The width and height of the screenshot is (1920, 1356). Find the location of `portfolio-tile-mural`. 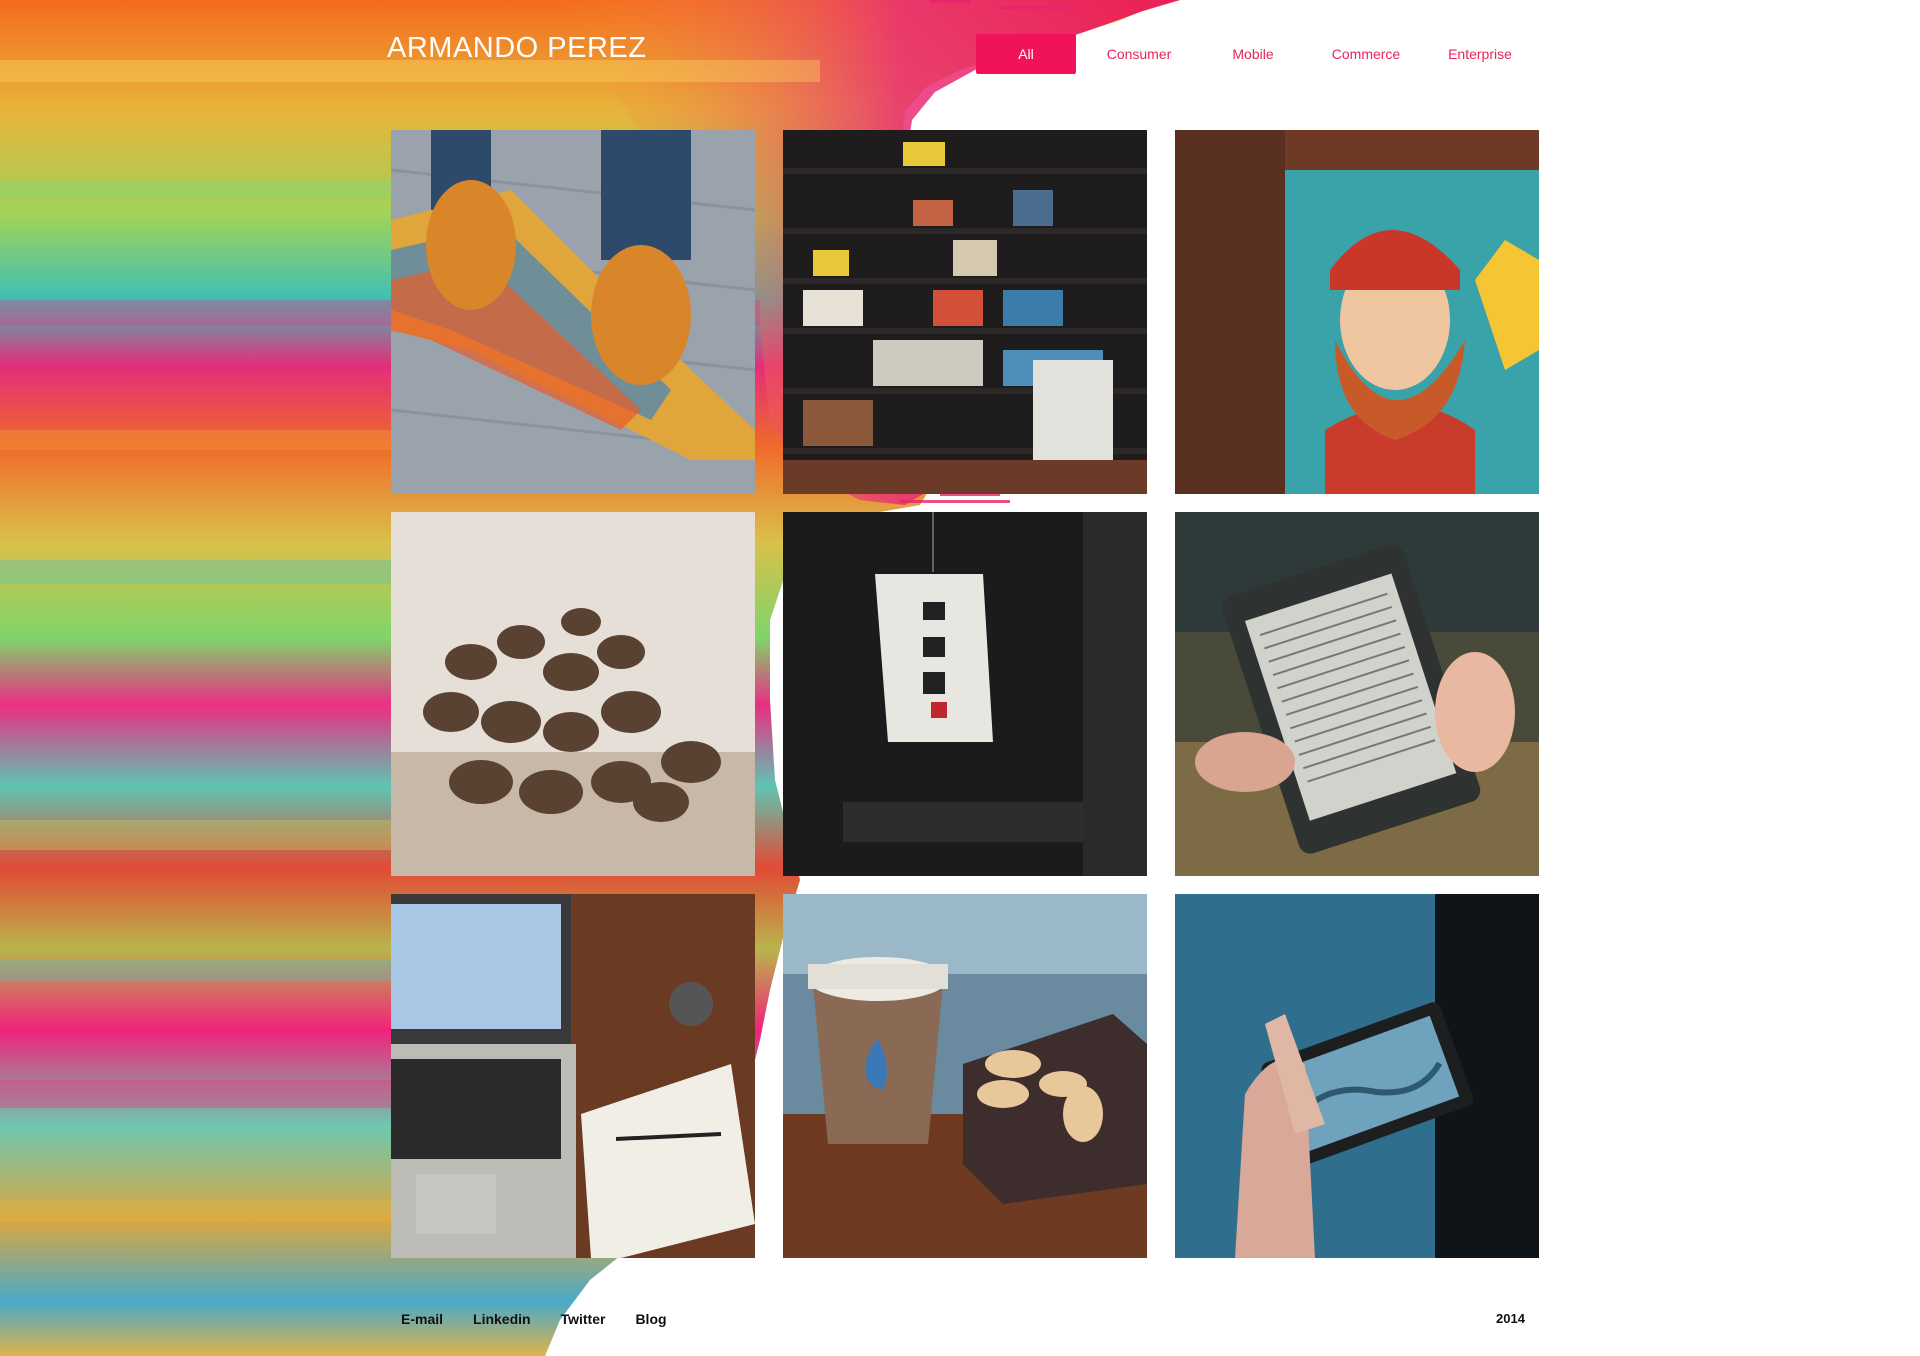

portfolio-tile-mural is located at coordinates (1357, 312).